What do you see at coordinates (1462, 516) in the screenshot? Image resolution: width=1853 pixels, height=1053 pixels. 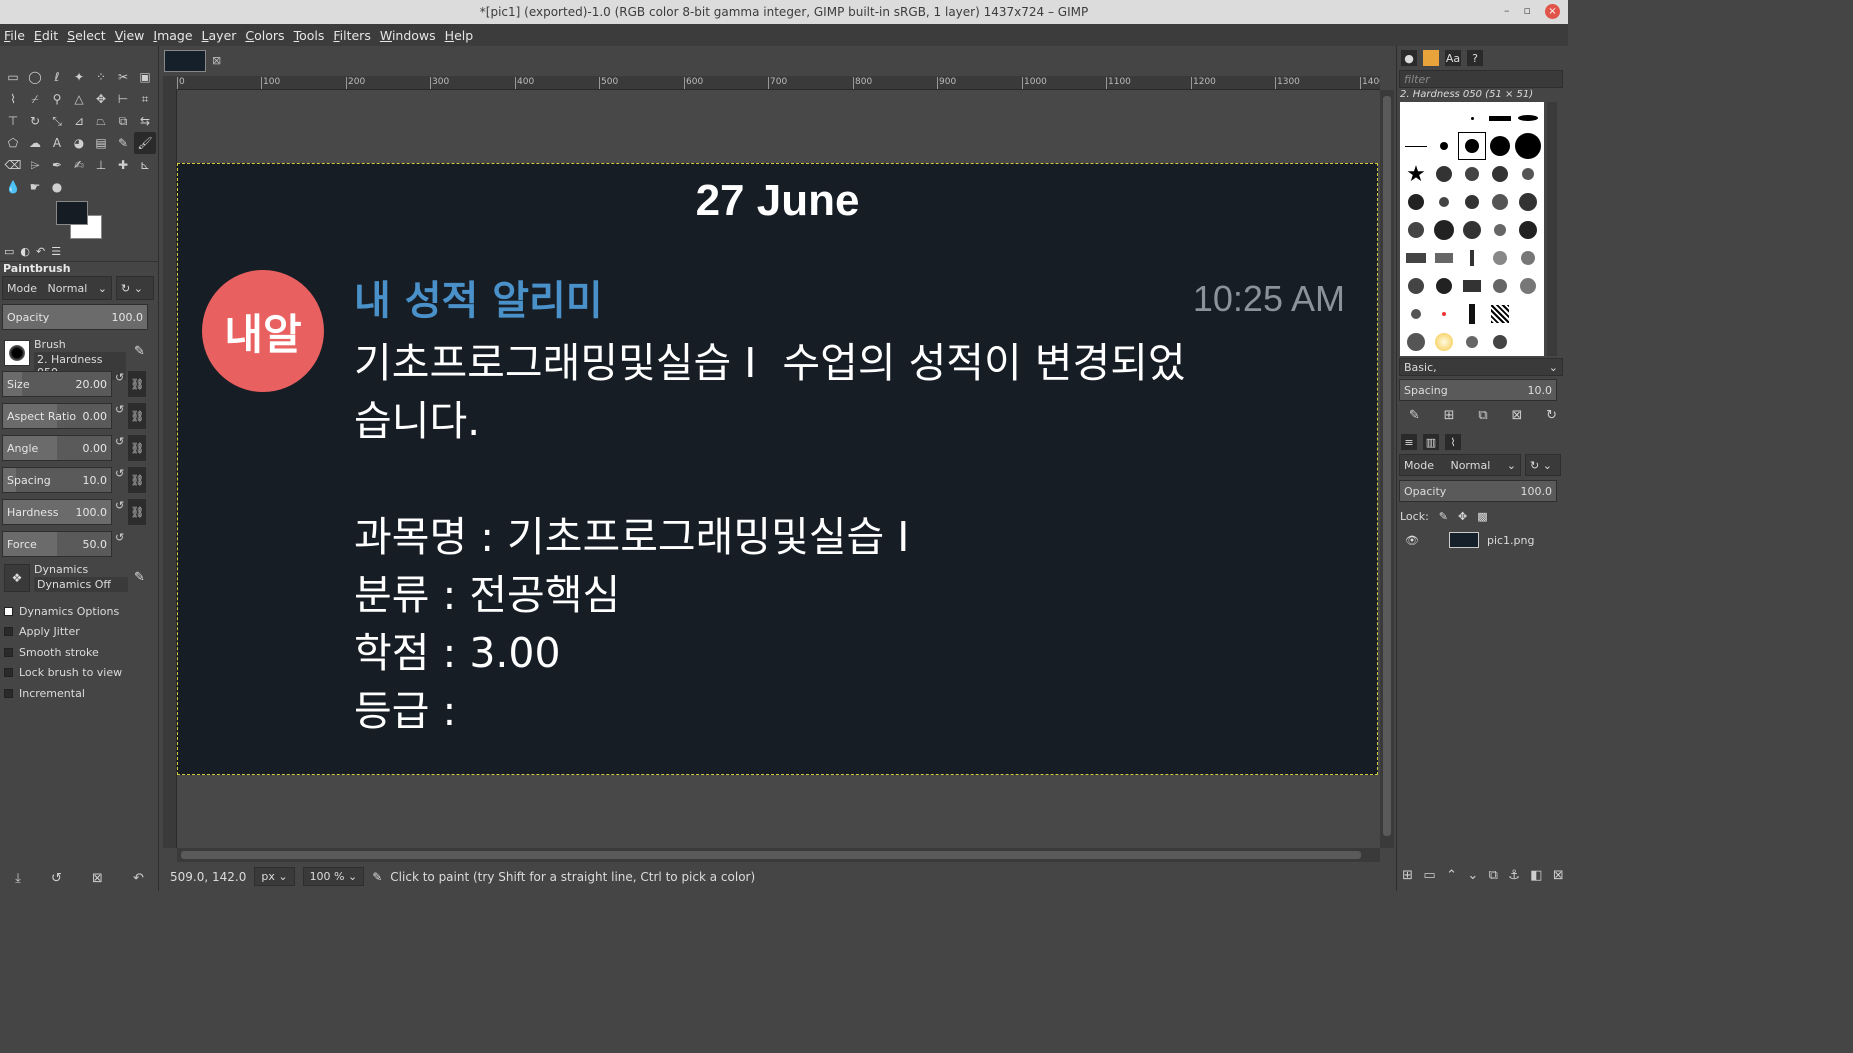 I see `lock-position-icon: ✥` at bounding box center [1462, 516].